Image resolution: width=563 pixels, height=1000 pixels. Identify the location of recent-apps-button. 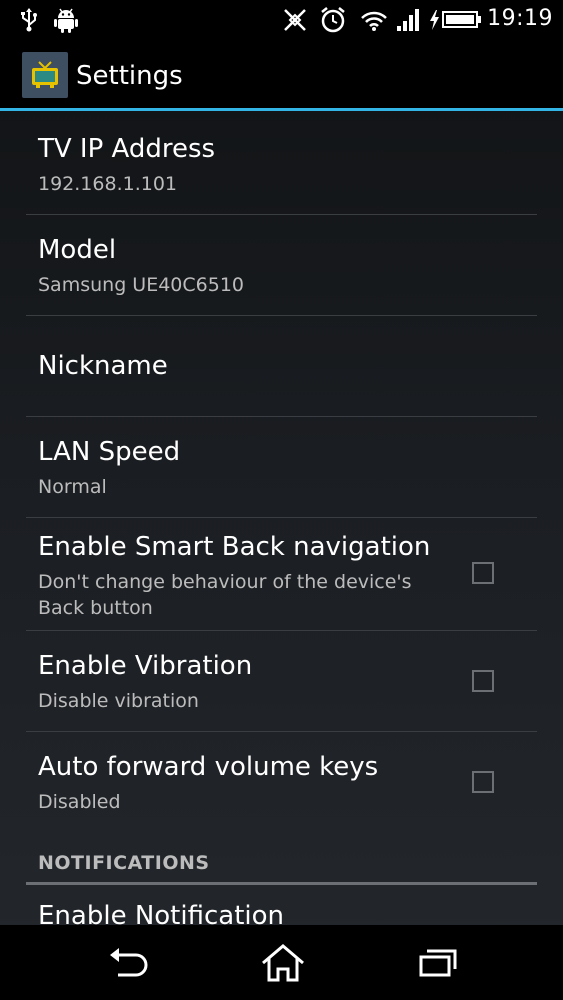
(437, 962).